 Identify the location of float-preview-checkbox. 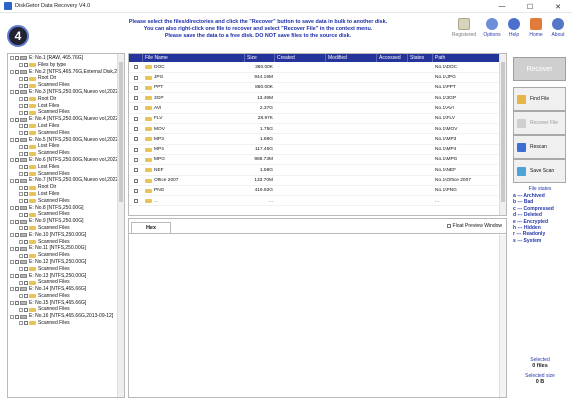
(448, 226).